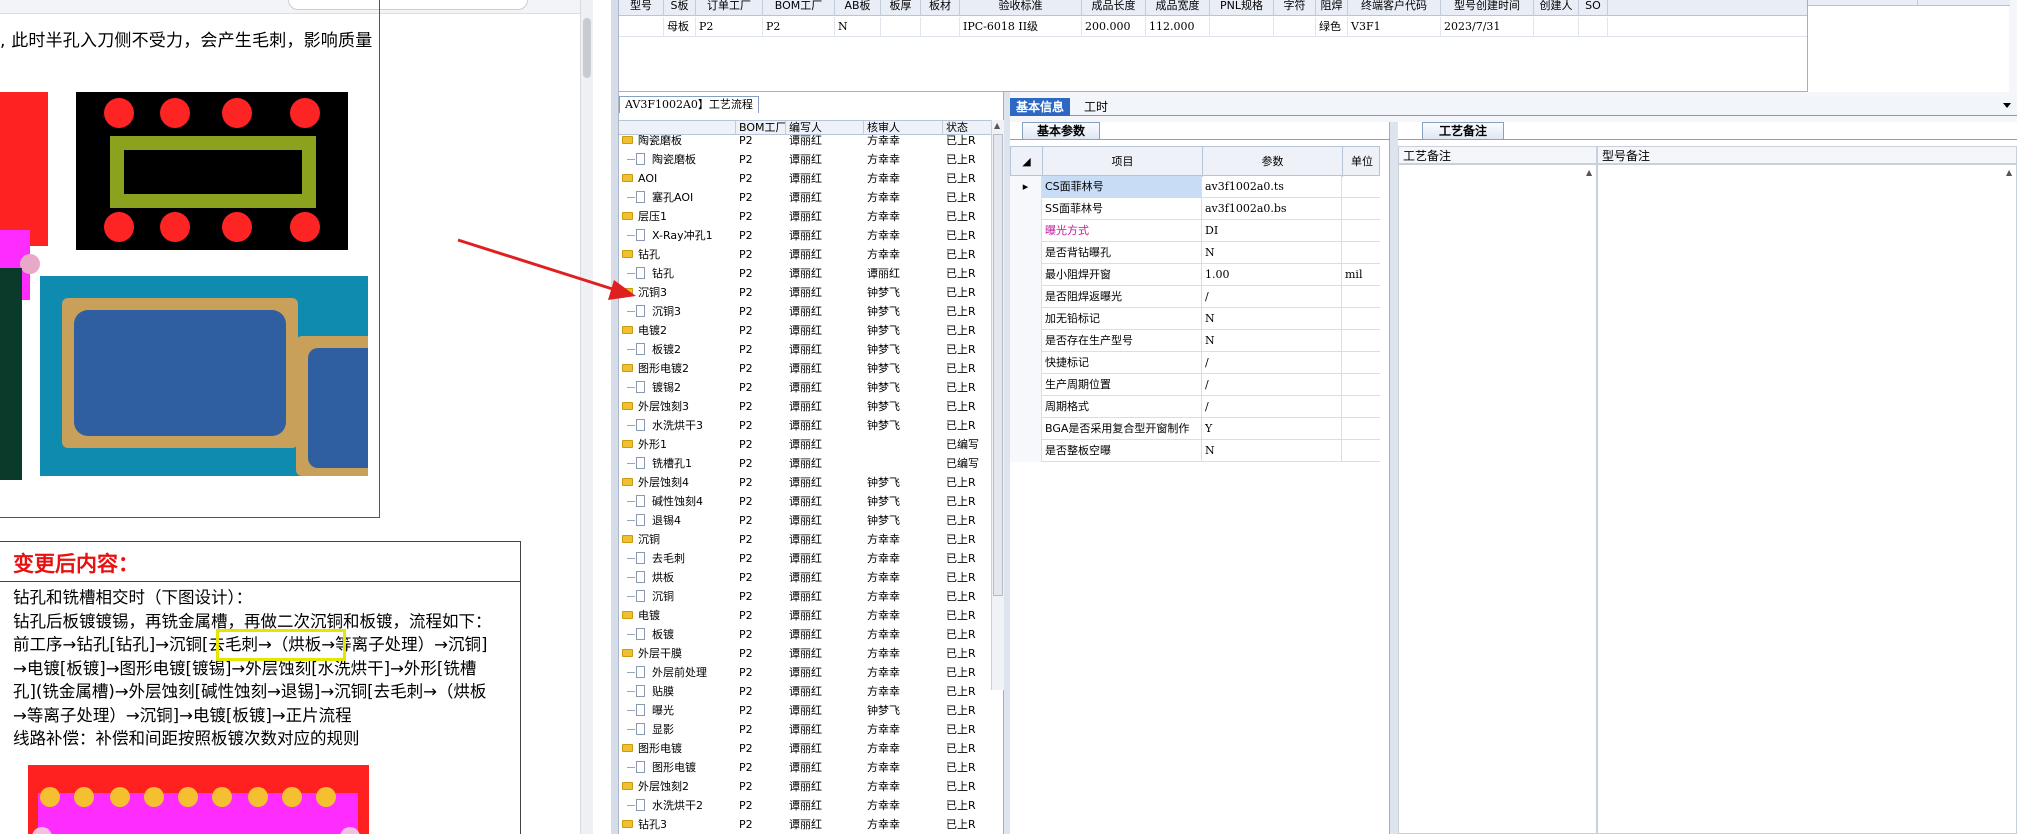 This screenshot has width=2017, height=834. Describe the element at coordinates (1590, 173) in the screenshot. I see `scroll-up-icon: ▲` at that location.